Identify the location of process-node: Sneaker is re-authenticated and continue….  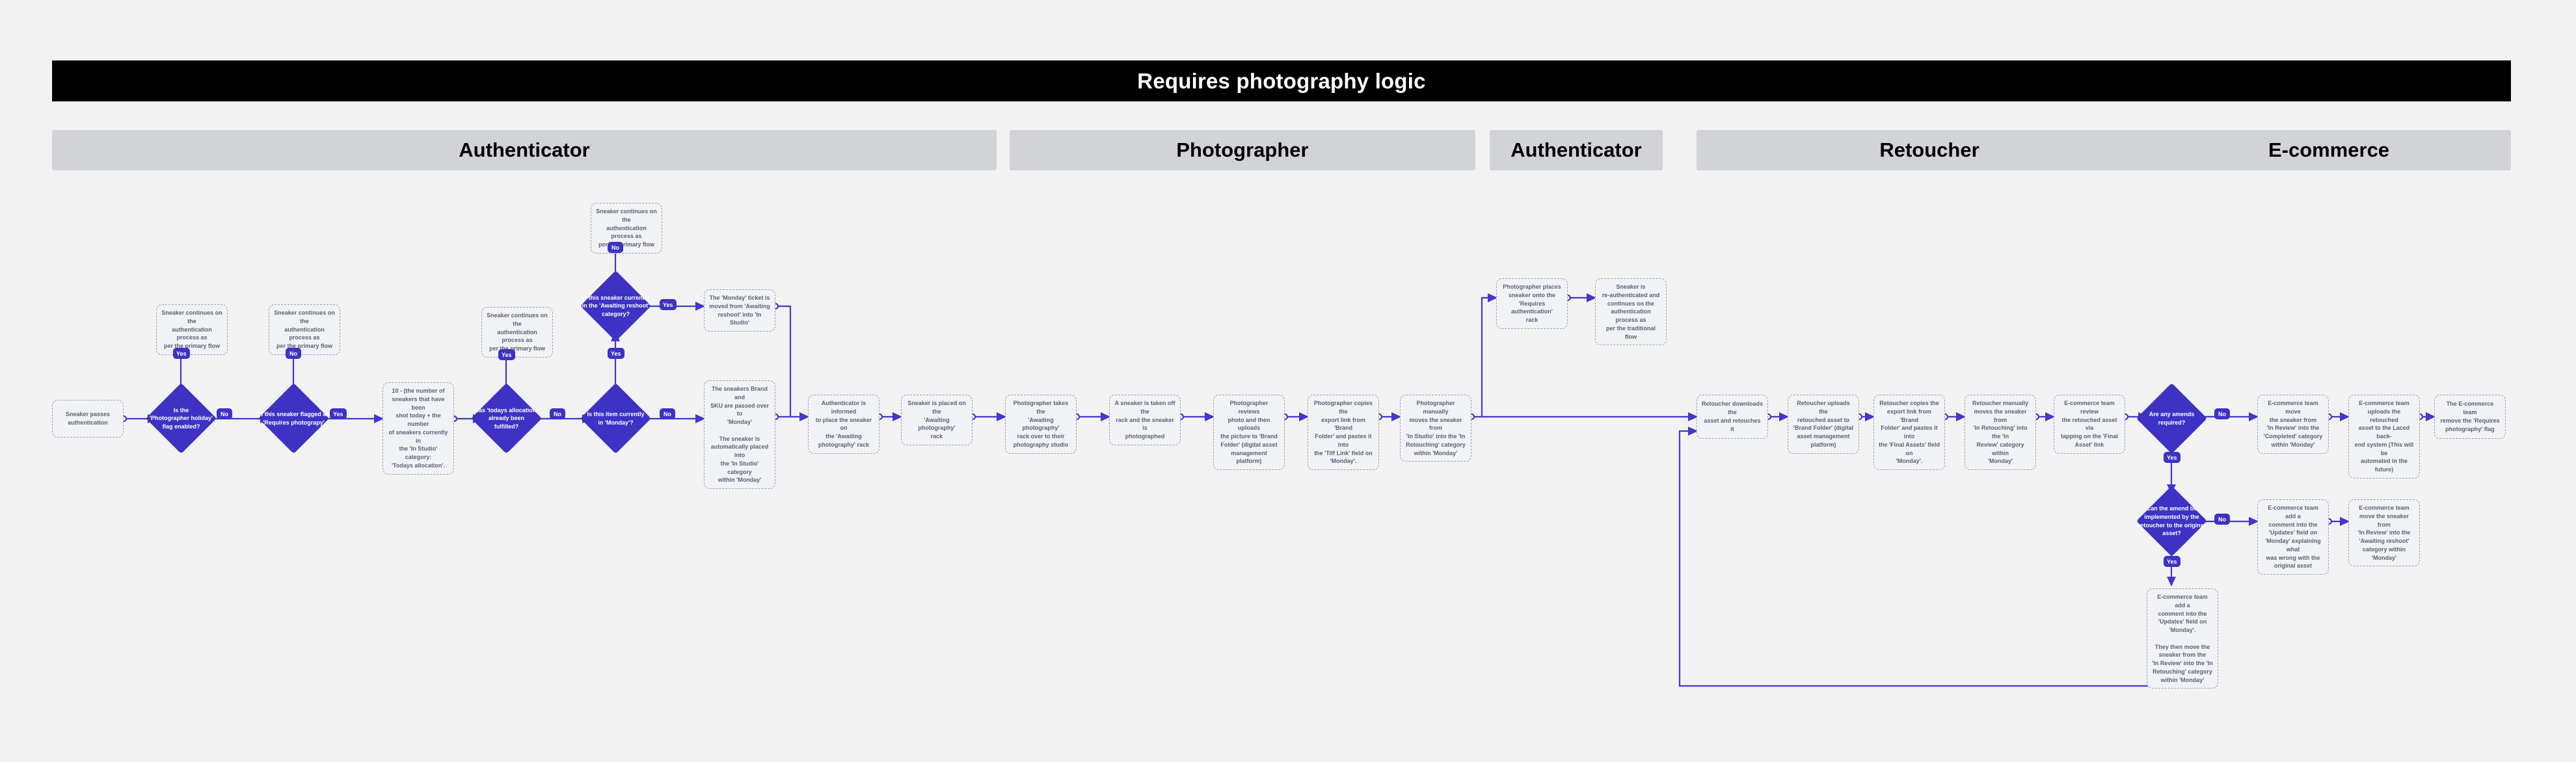
(1631, 312).